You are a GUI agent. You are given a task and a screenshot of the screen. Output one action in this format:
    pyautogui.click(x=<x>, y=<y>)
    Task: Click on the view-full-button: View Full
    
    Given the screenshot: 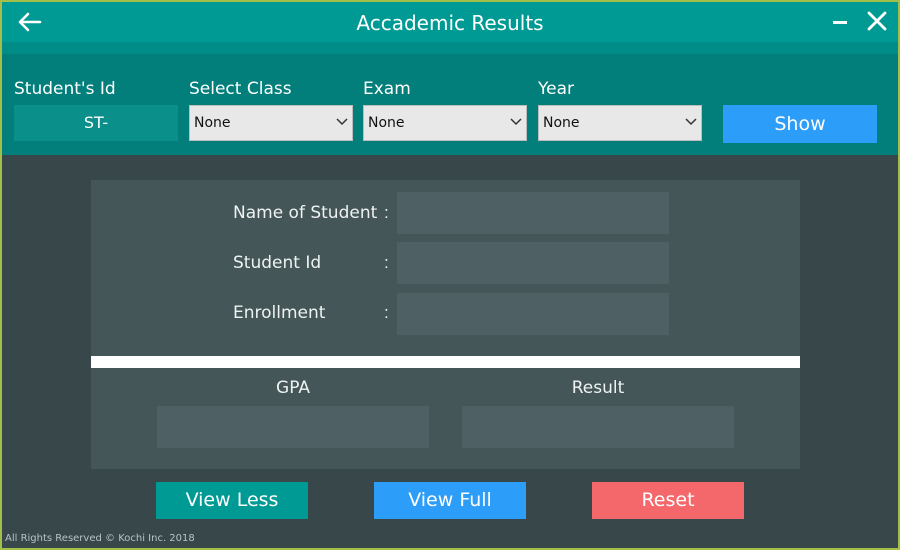 What is the action you would take?
    pyautogui.click(x=450, y=500)
    